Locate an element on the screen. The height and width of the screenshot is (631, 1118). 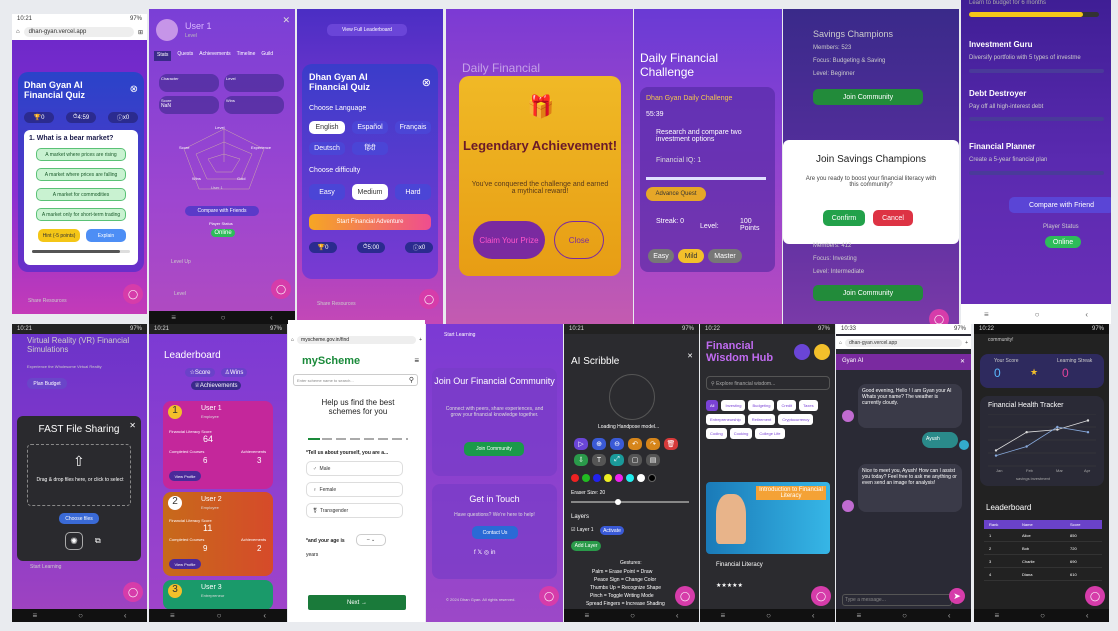
age-select: – ⌄ is located at coordinates (371, 540).